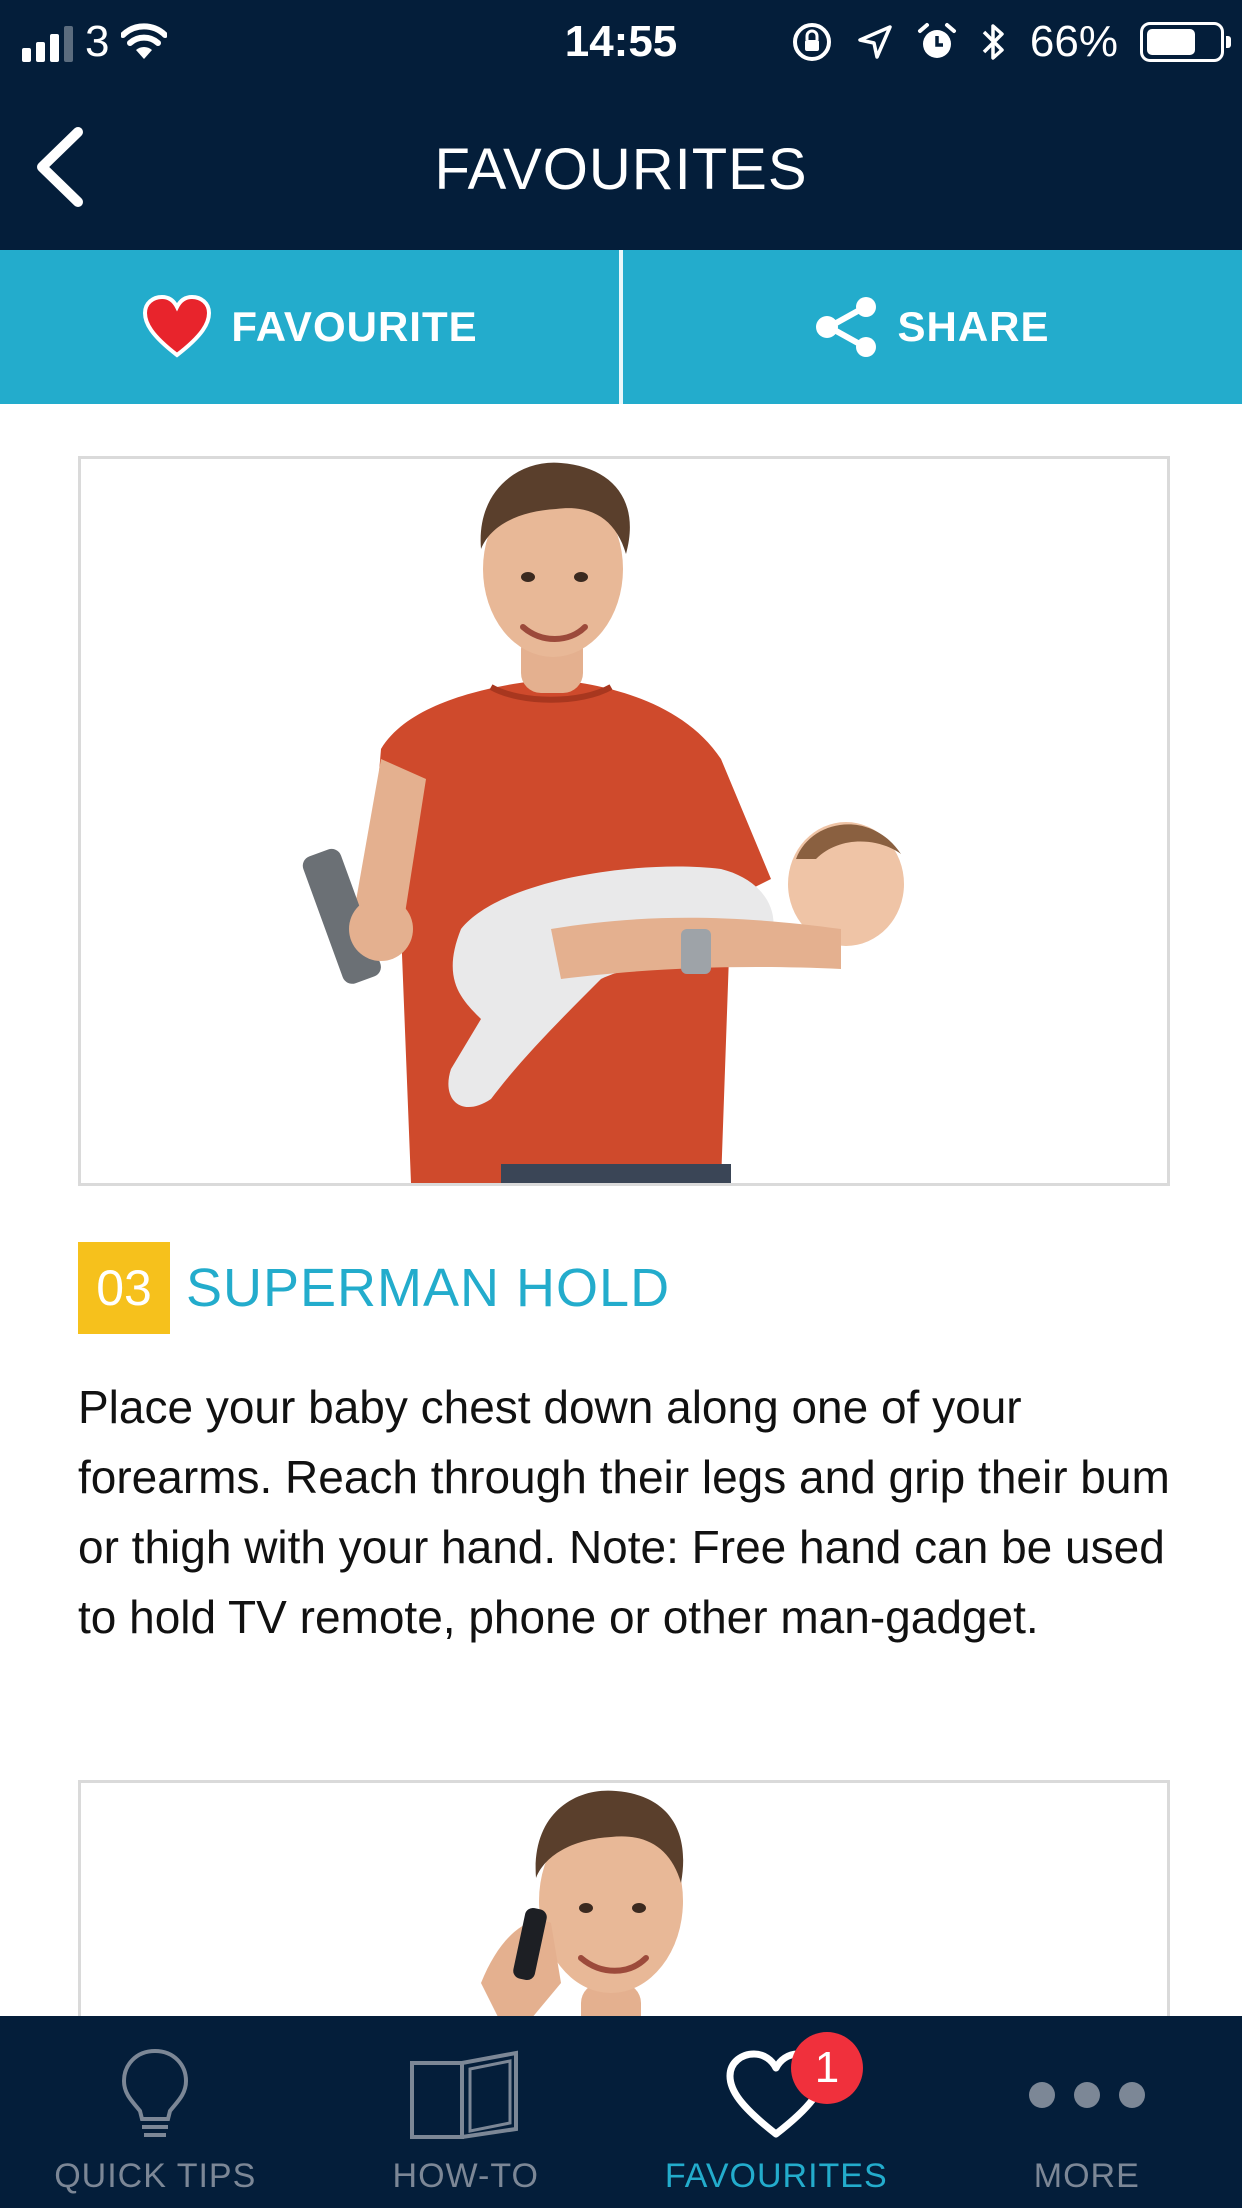 Image resolution: width=1242 pixels, height=2208 pixels. Describe the element at coordinates (1073, 41) in the screenshot. I see `battery-percent: 66%` at that location.